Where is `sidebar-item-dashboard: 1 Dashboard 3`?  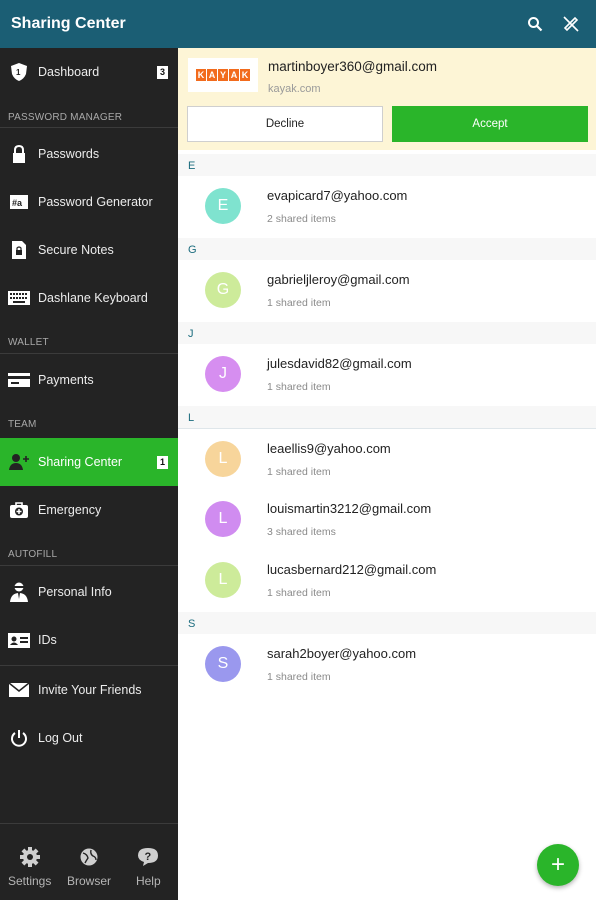 sidebar-item-dashboard: 1 Dashboard 3 is located at coordinates (89, 72).